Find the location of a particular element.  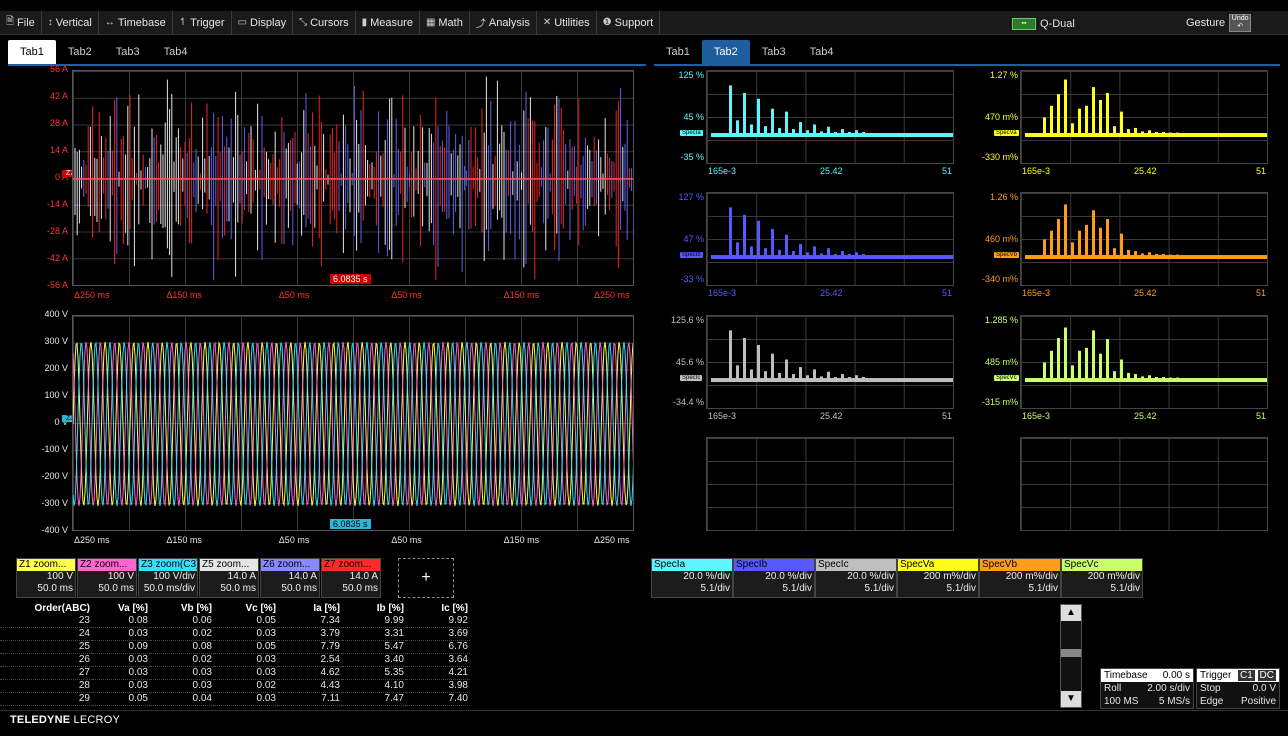

zoom-descriptor-6: Z7 zoom... 14.0 A 50.0 ms is located at coordinates (351, 578).